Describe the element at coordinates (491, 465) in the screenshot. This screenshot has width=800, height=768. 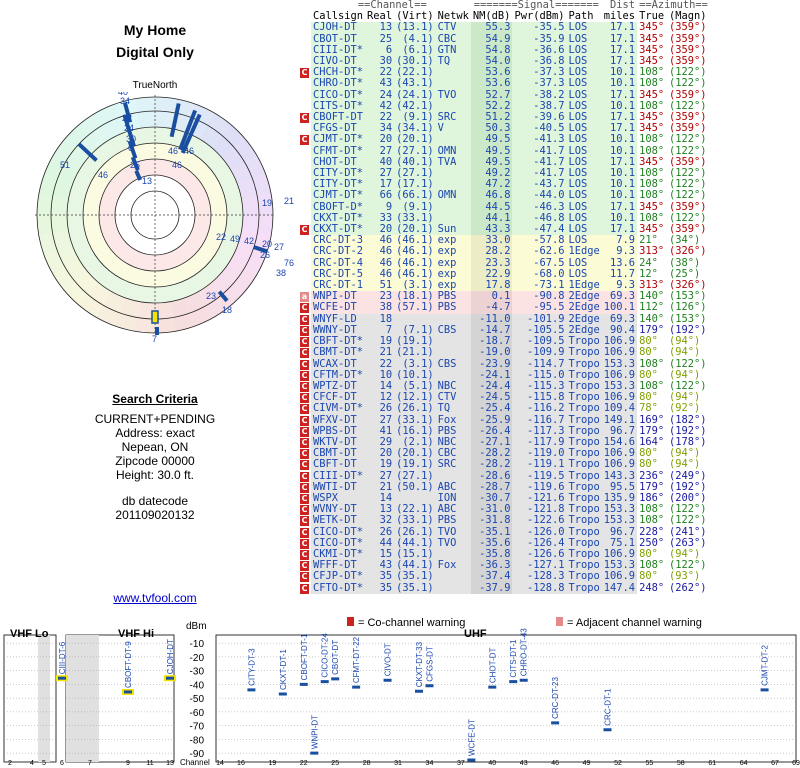
I see `cell-nm: -28.2` at that location.